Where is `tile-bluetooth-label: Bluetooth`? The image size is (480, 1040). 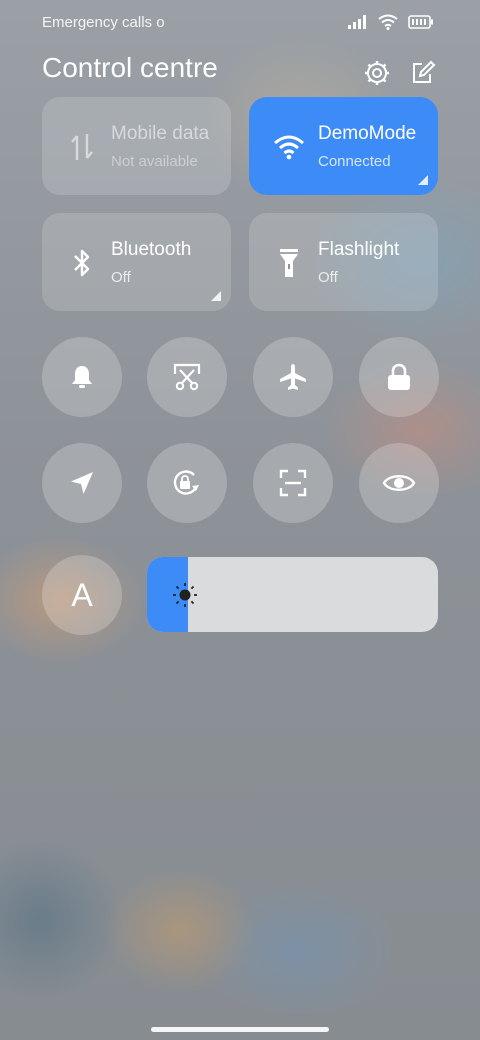 tile-bluetooth-label: Bluetooth is located at coordinates (151, 249).